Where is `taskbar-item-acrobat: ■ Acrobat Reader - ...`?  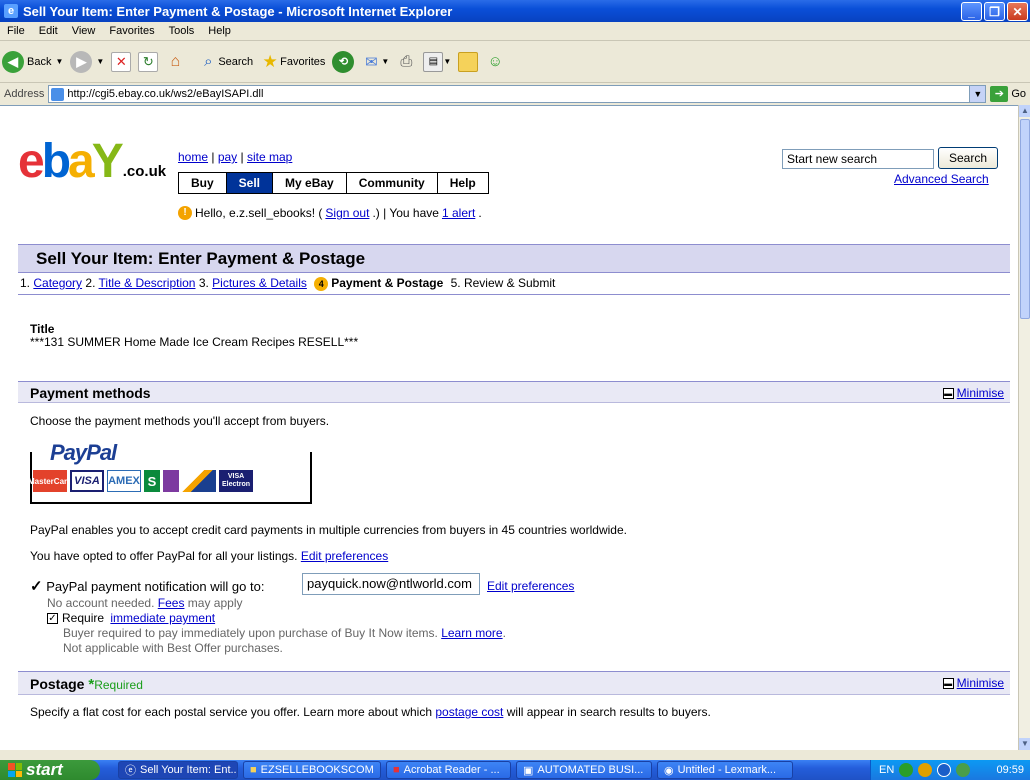
taskbar-item-acrobat: ■ Acrobat Reader - ... is located at coordinates (448, 770).